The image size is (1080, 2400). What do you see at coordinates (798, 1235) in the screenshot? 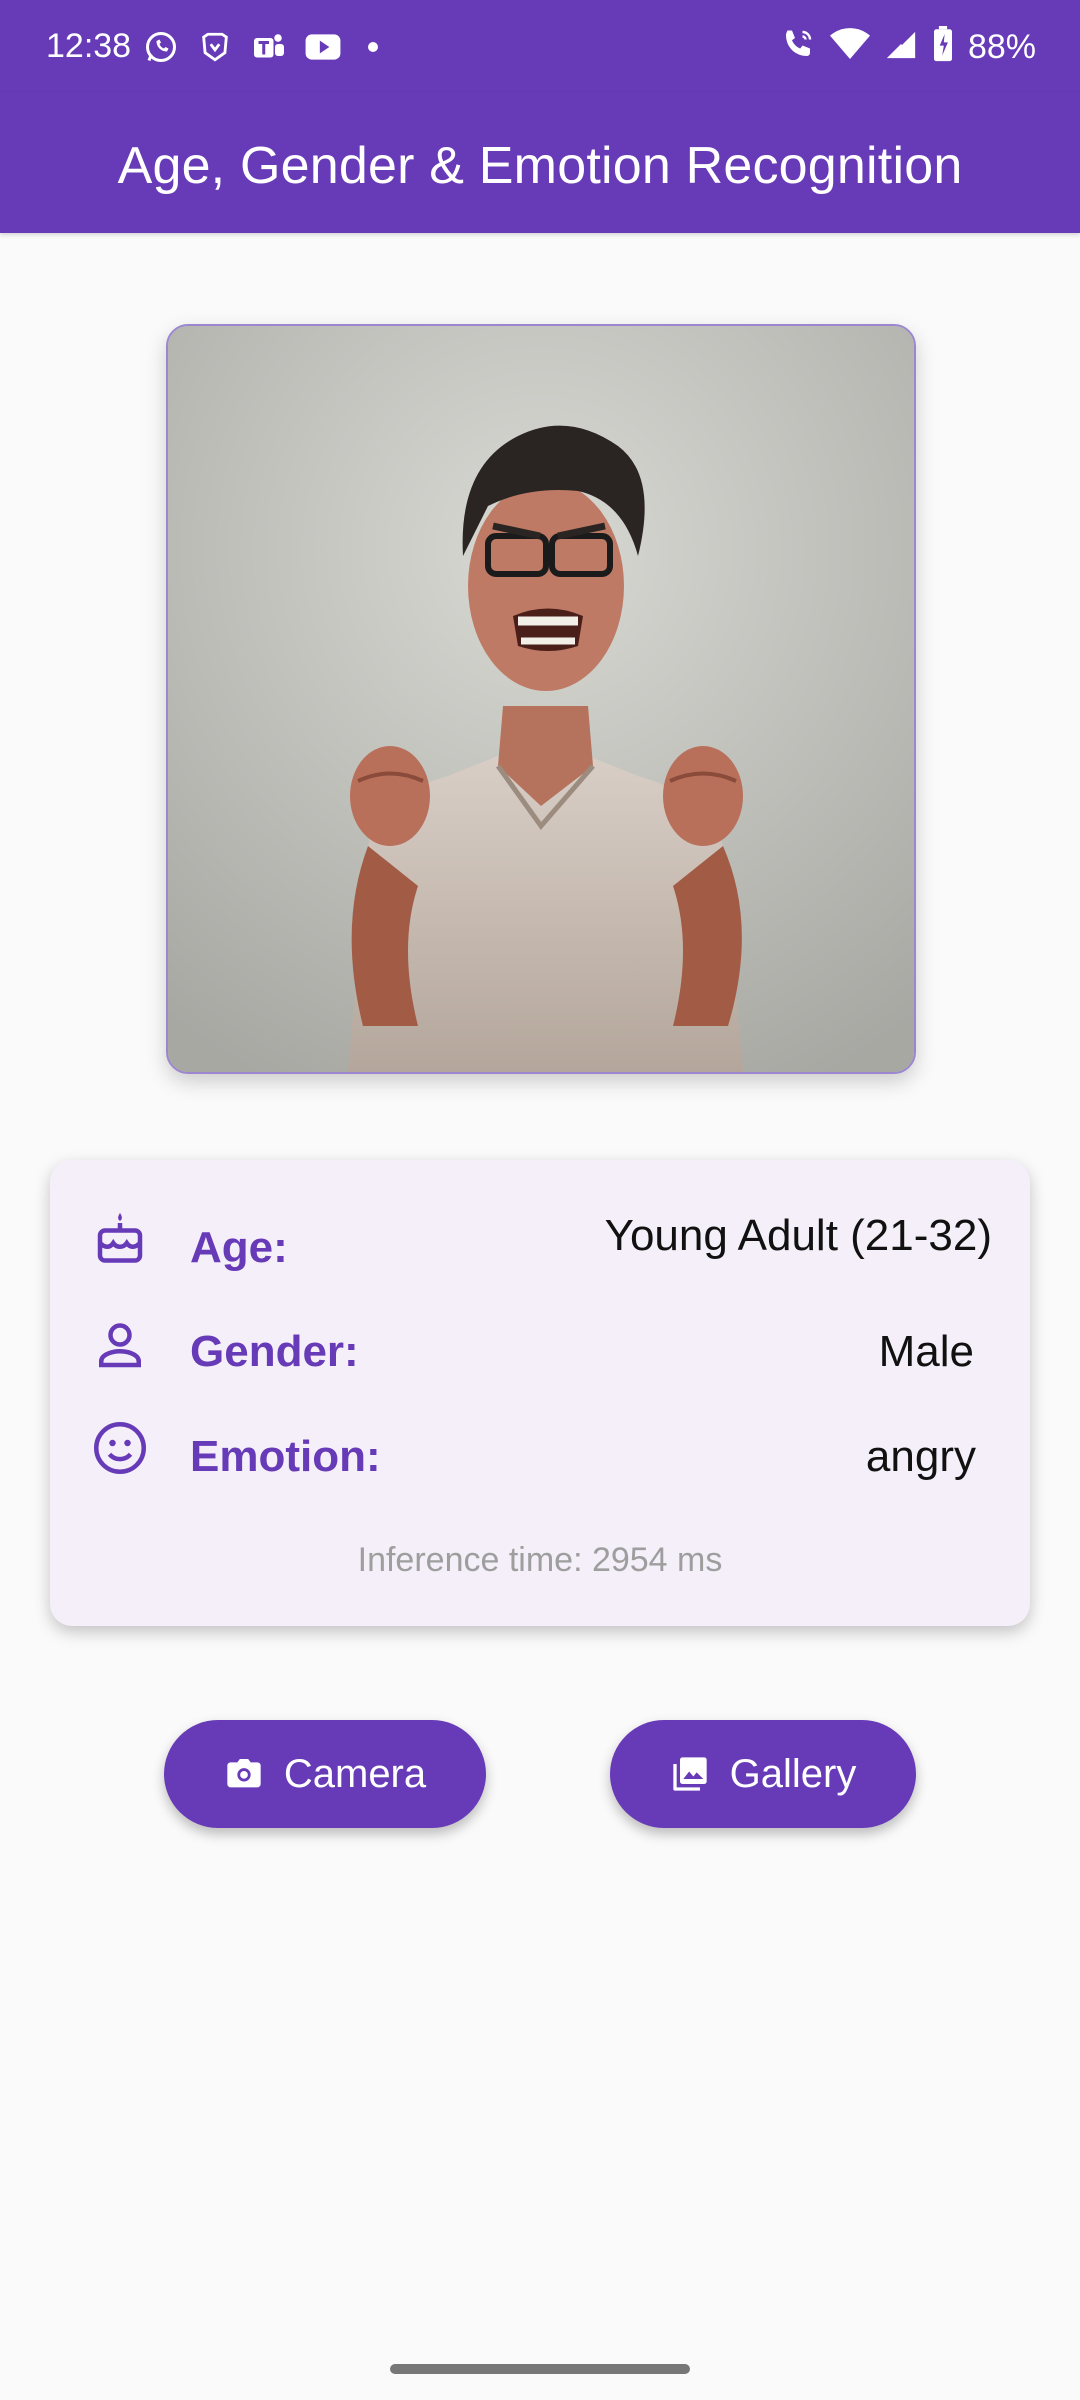
I see `age-value: Young Adult (21-32)` at bounding box center [798, 1235].